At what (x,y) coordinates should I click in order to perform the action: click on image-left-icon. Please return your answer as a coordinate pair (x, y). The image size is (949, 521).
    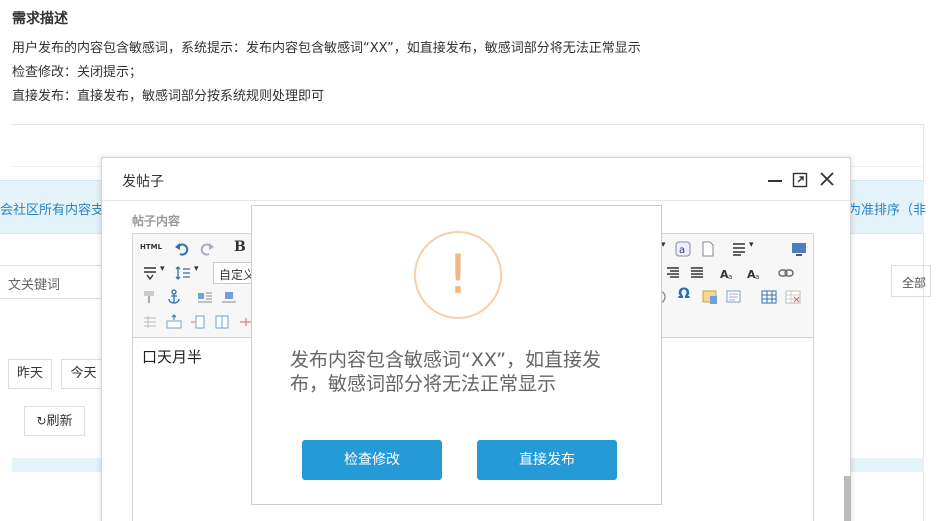
    Looking at the image, I should click on (205, 297).